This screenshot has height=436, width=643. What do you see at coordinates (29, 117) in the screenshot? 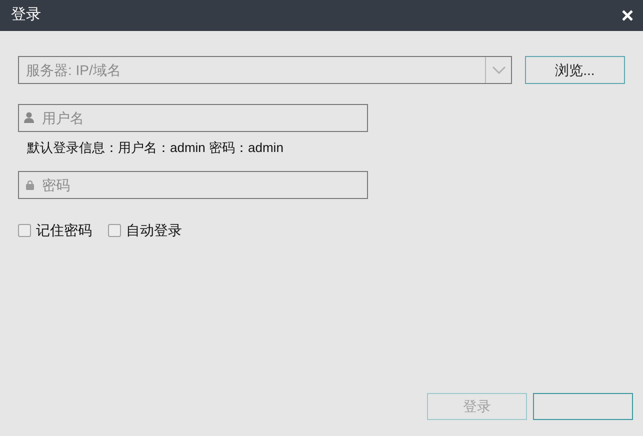
I see `user-icon` at bounding box center [29, 117].